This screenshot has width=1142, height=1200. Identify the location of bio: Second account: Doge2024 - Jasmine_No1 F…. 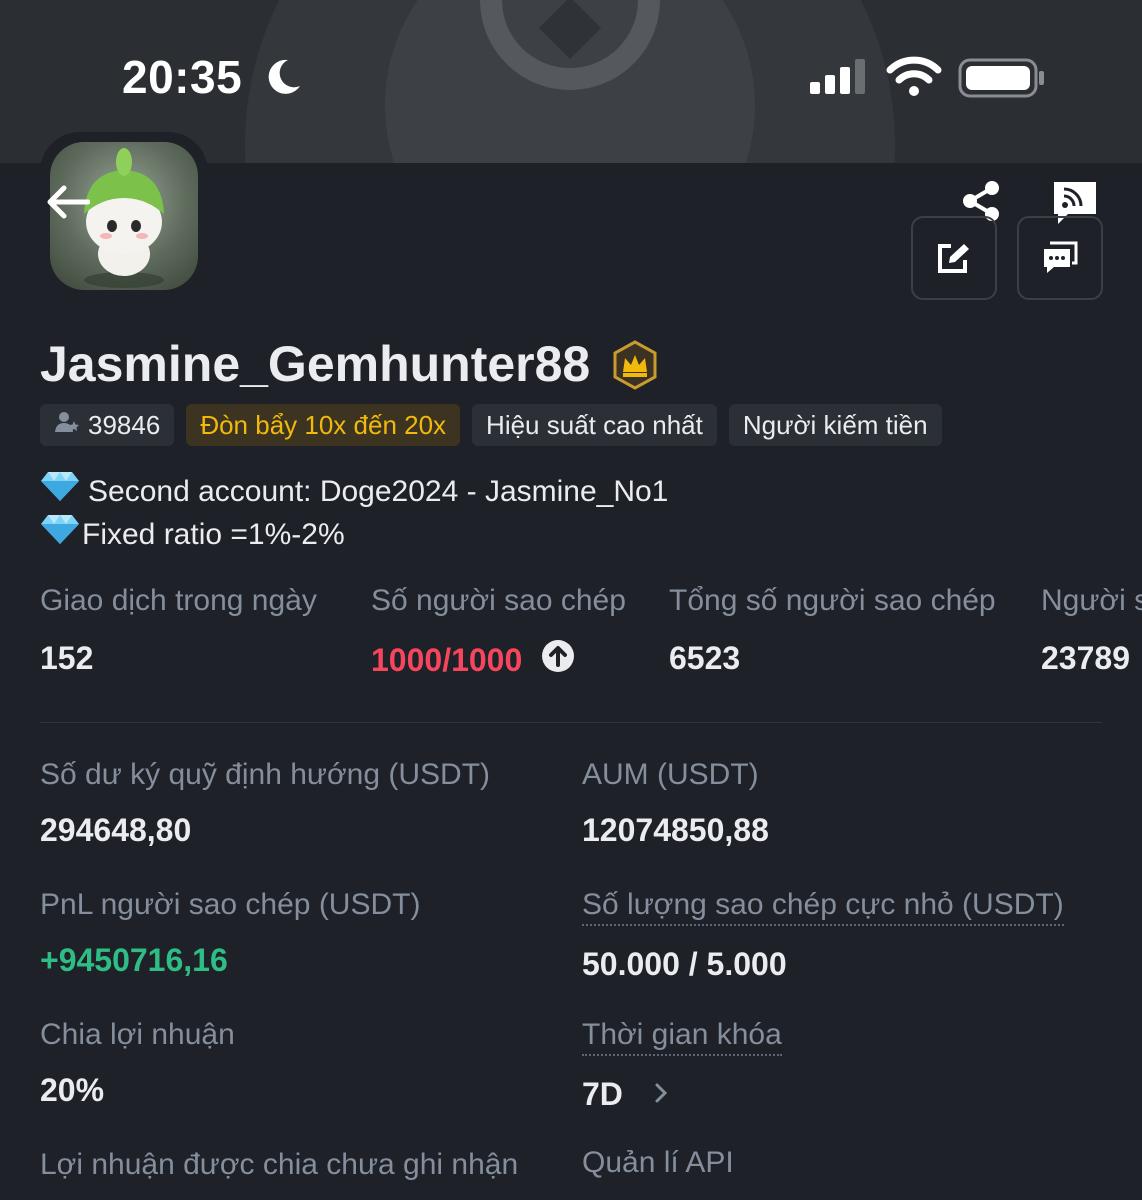
(354, 513).